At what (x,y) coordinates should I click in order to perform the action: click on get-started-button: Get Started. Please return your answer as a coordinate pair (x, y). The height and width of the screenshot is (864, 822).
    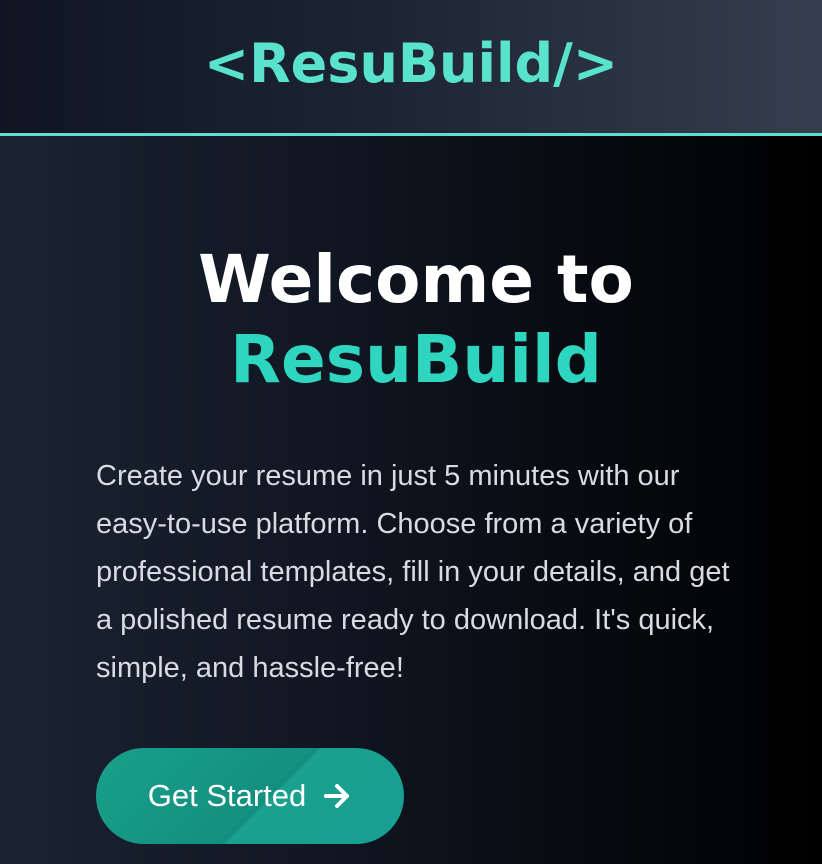
    Looking at the image, I should click on (250, 796).